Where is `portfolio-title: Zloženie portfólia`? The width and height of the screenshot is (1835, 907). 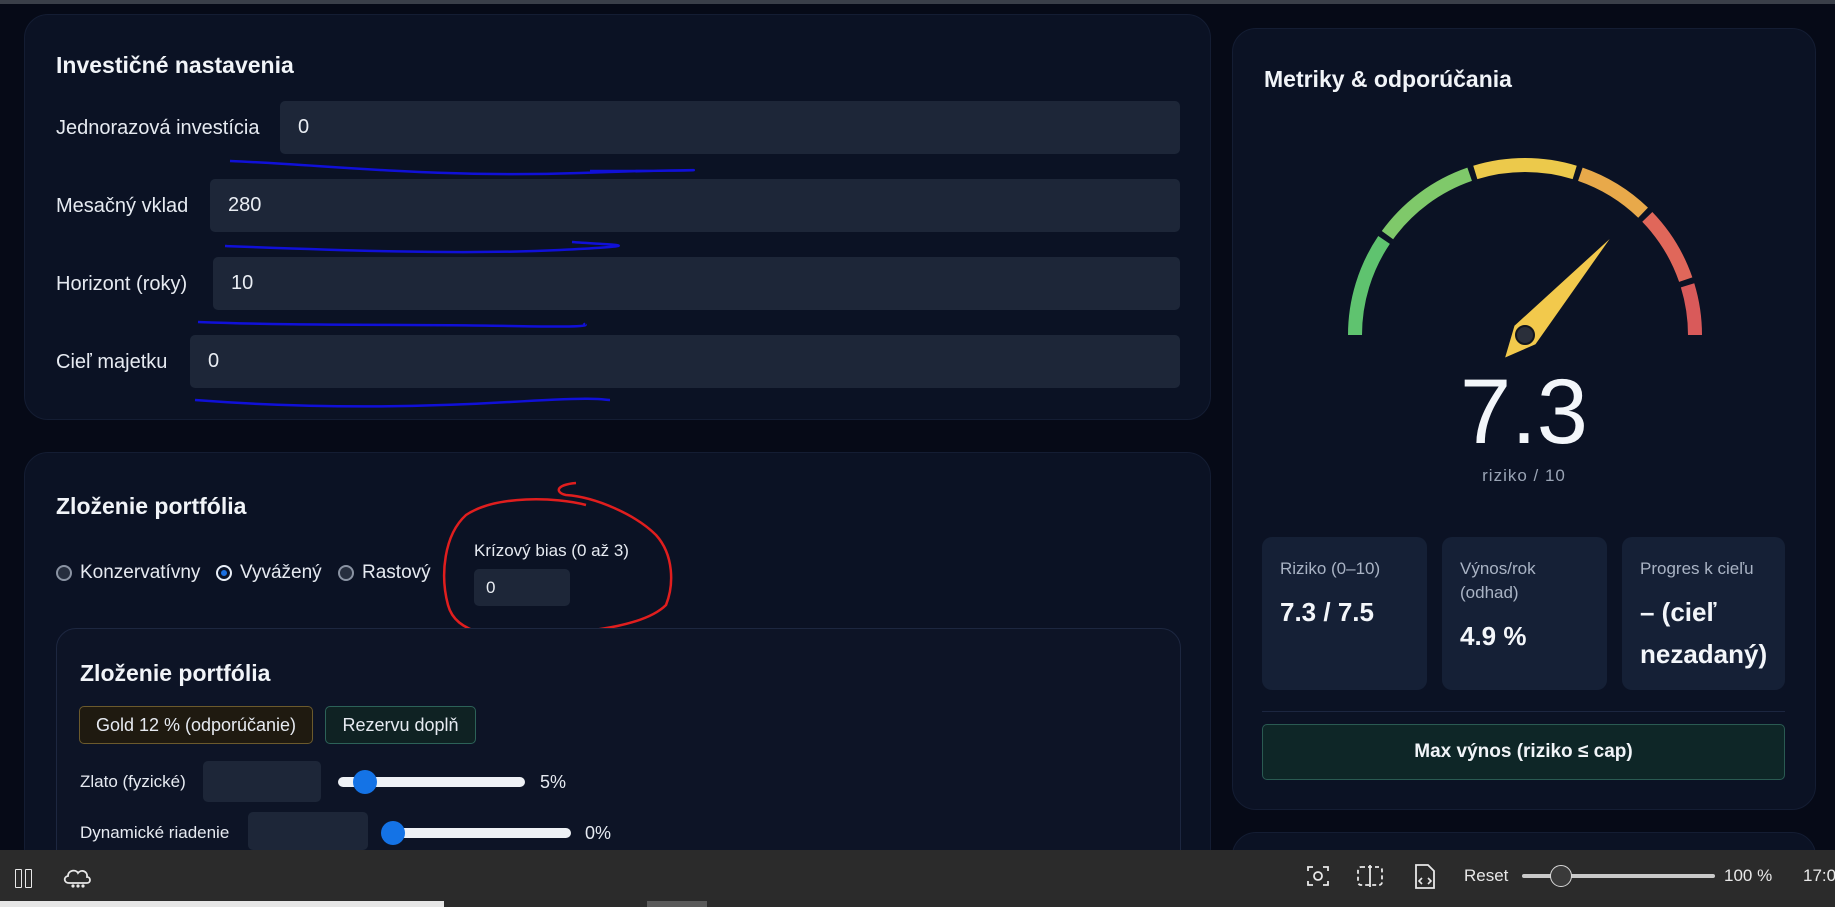 portfolio-title: Zloženie portfólia is located at coordinates (151, 506).